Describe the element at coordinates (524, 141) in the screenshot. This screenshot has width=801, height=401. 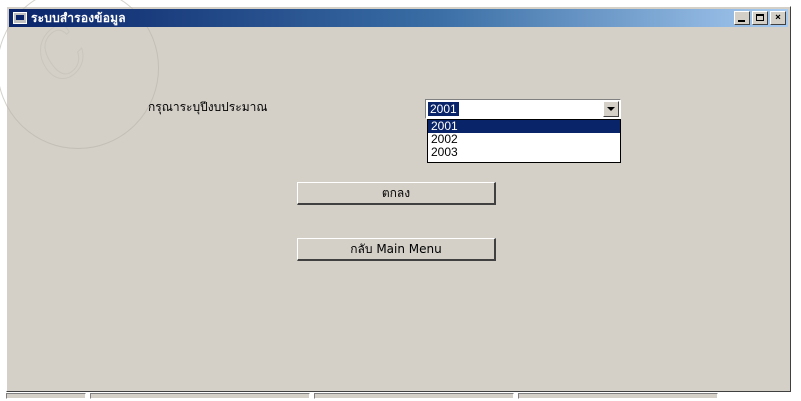
I see `fiscal-year-dropdown-list: 2001 2002 2003` at that location.